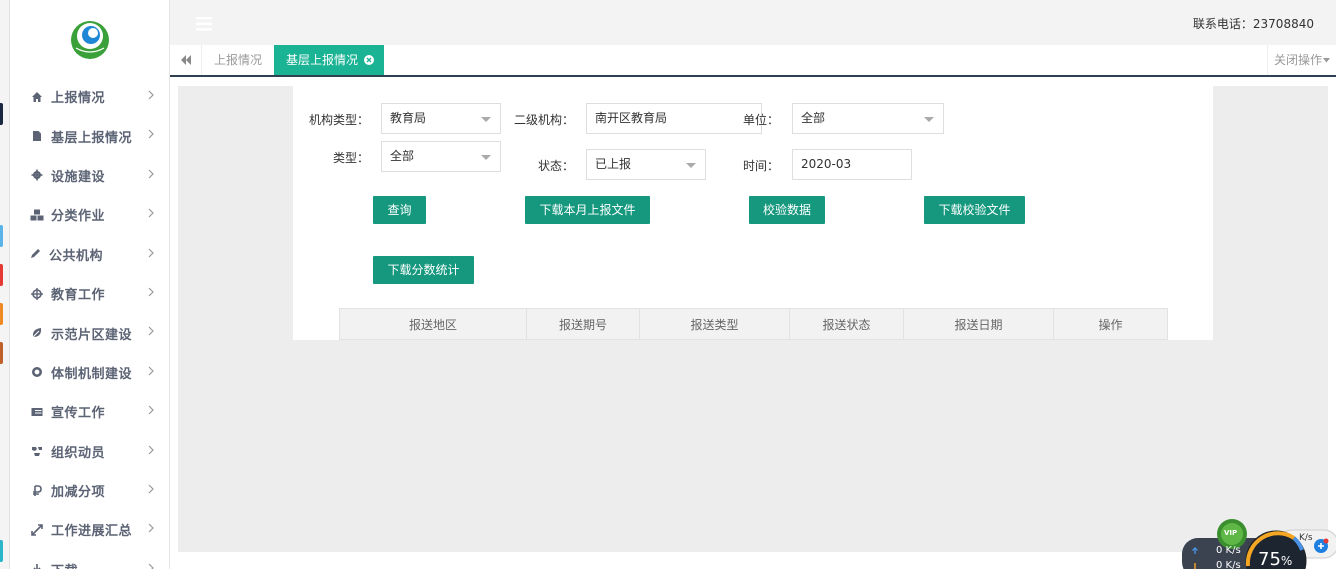  I want to click on download-monthly-report-button: 下载本月上报文件, so click(587, 210).